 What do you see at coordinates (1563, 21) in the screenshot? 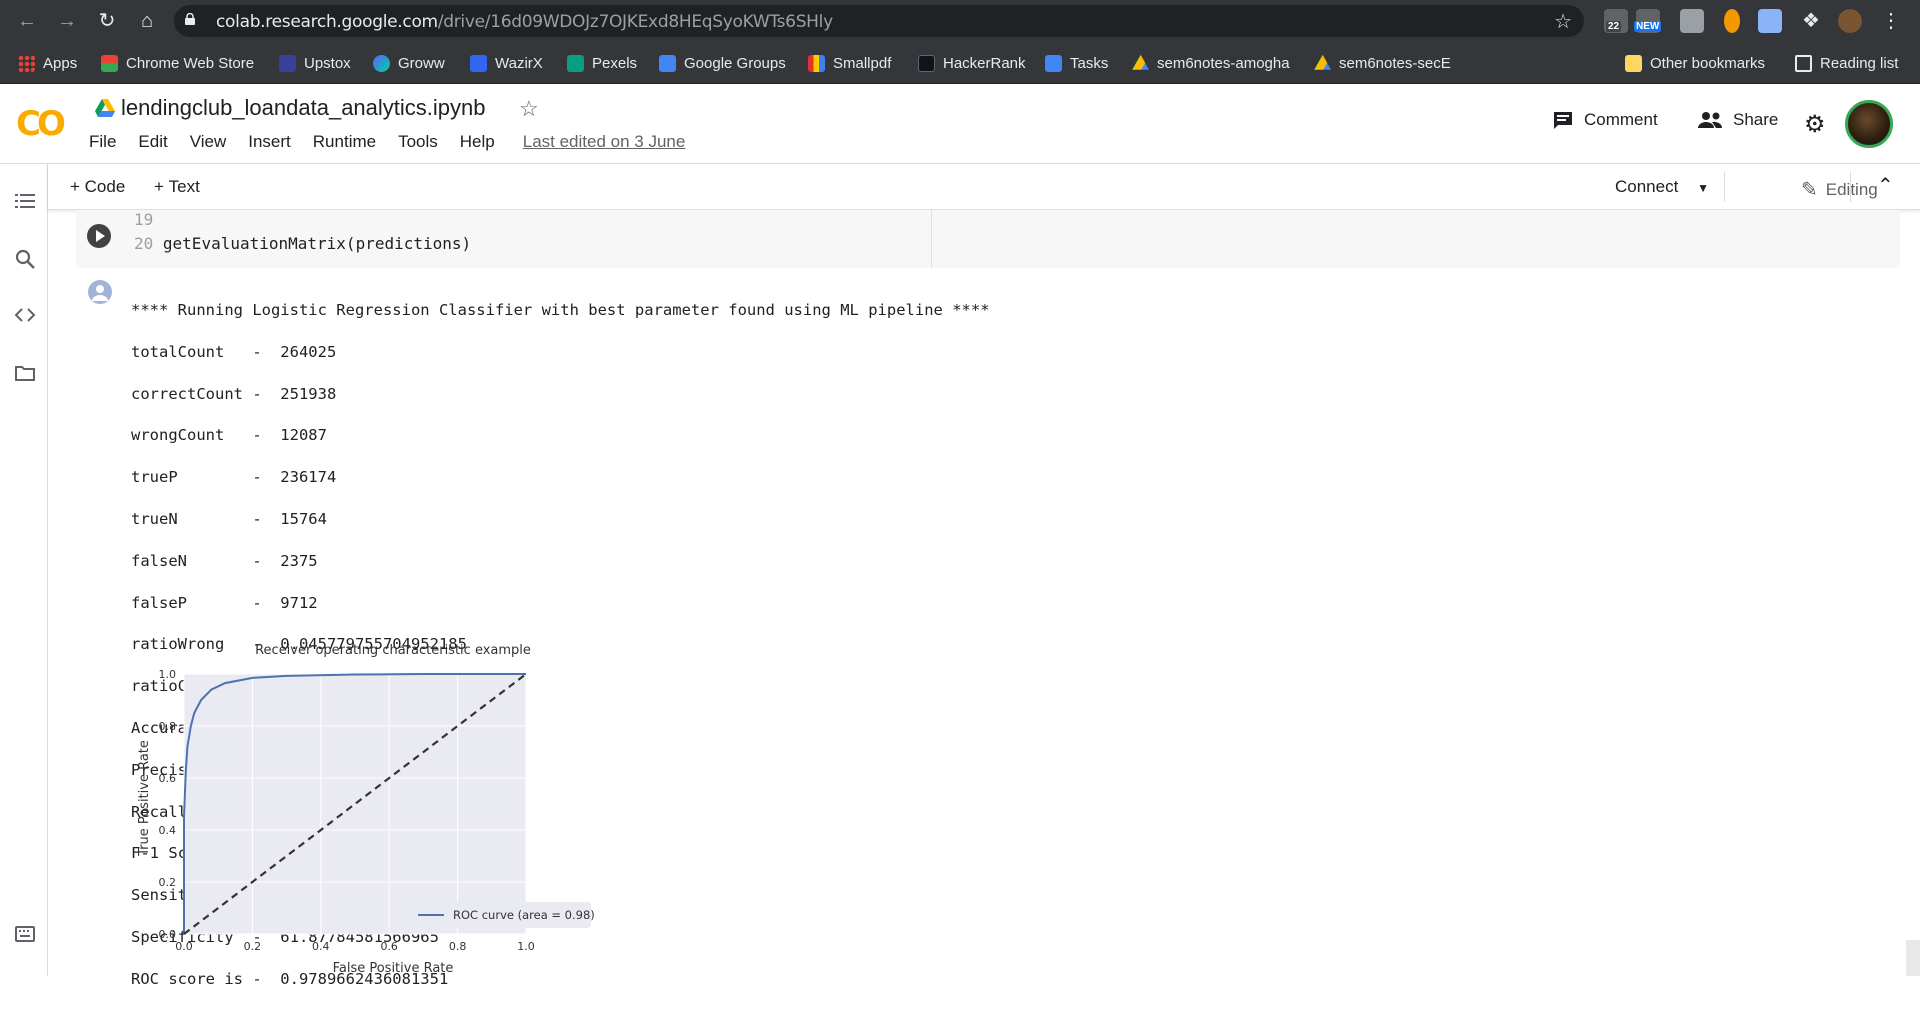
I see `bookmark-star-icon: ☆` at bounding box center [1563, 21].